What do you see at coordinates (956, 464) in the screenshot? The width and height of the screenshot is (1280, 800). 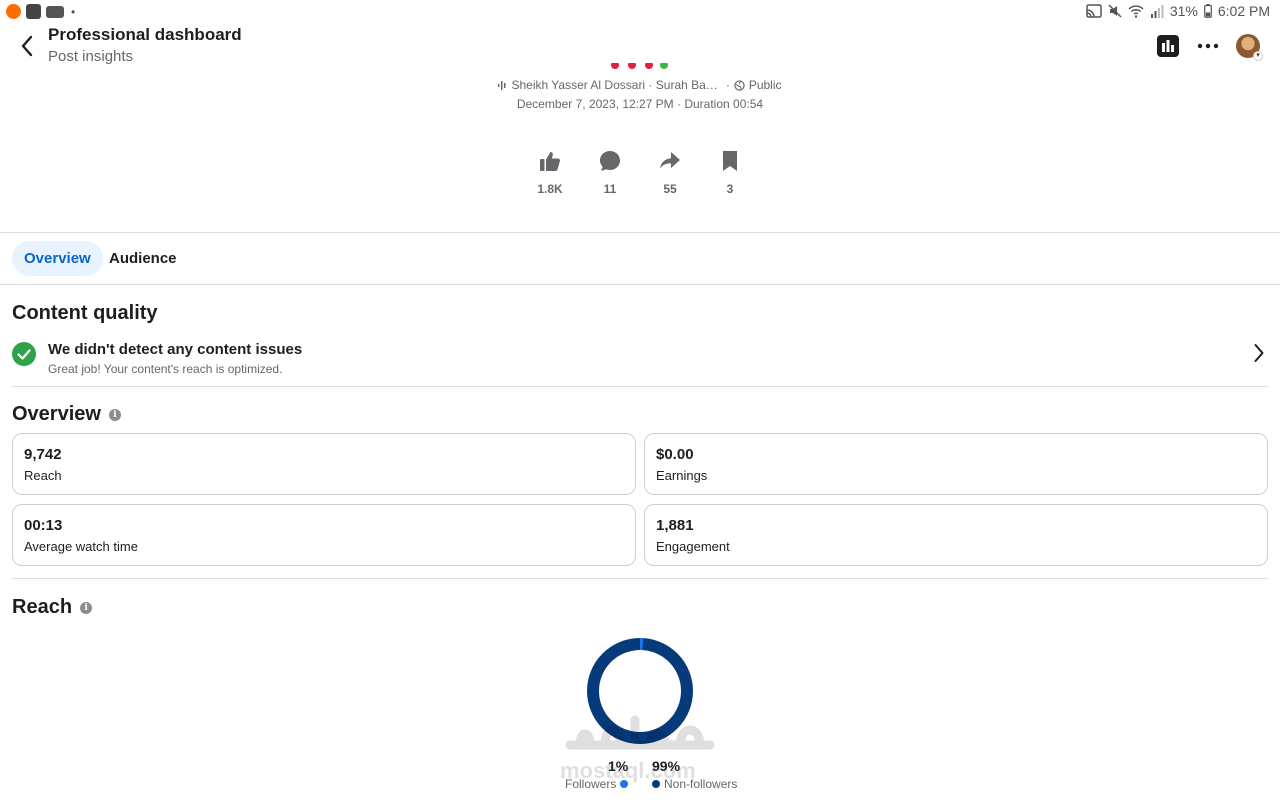 I see `earnings-card: $0.00 Earnings` at bounding box center [956, 464].